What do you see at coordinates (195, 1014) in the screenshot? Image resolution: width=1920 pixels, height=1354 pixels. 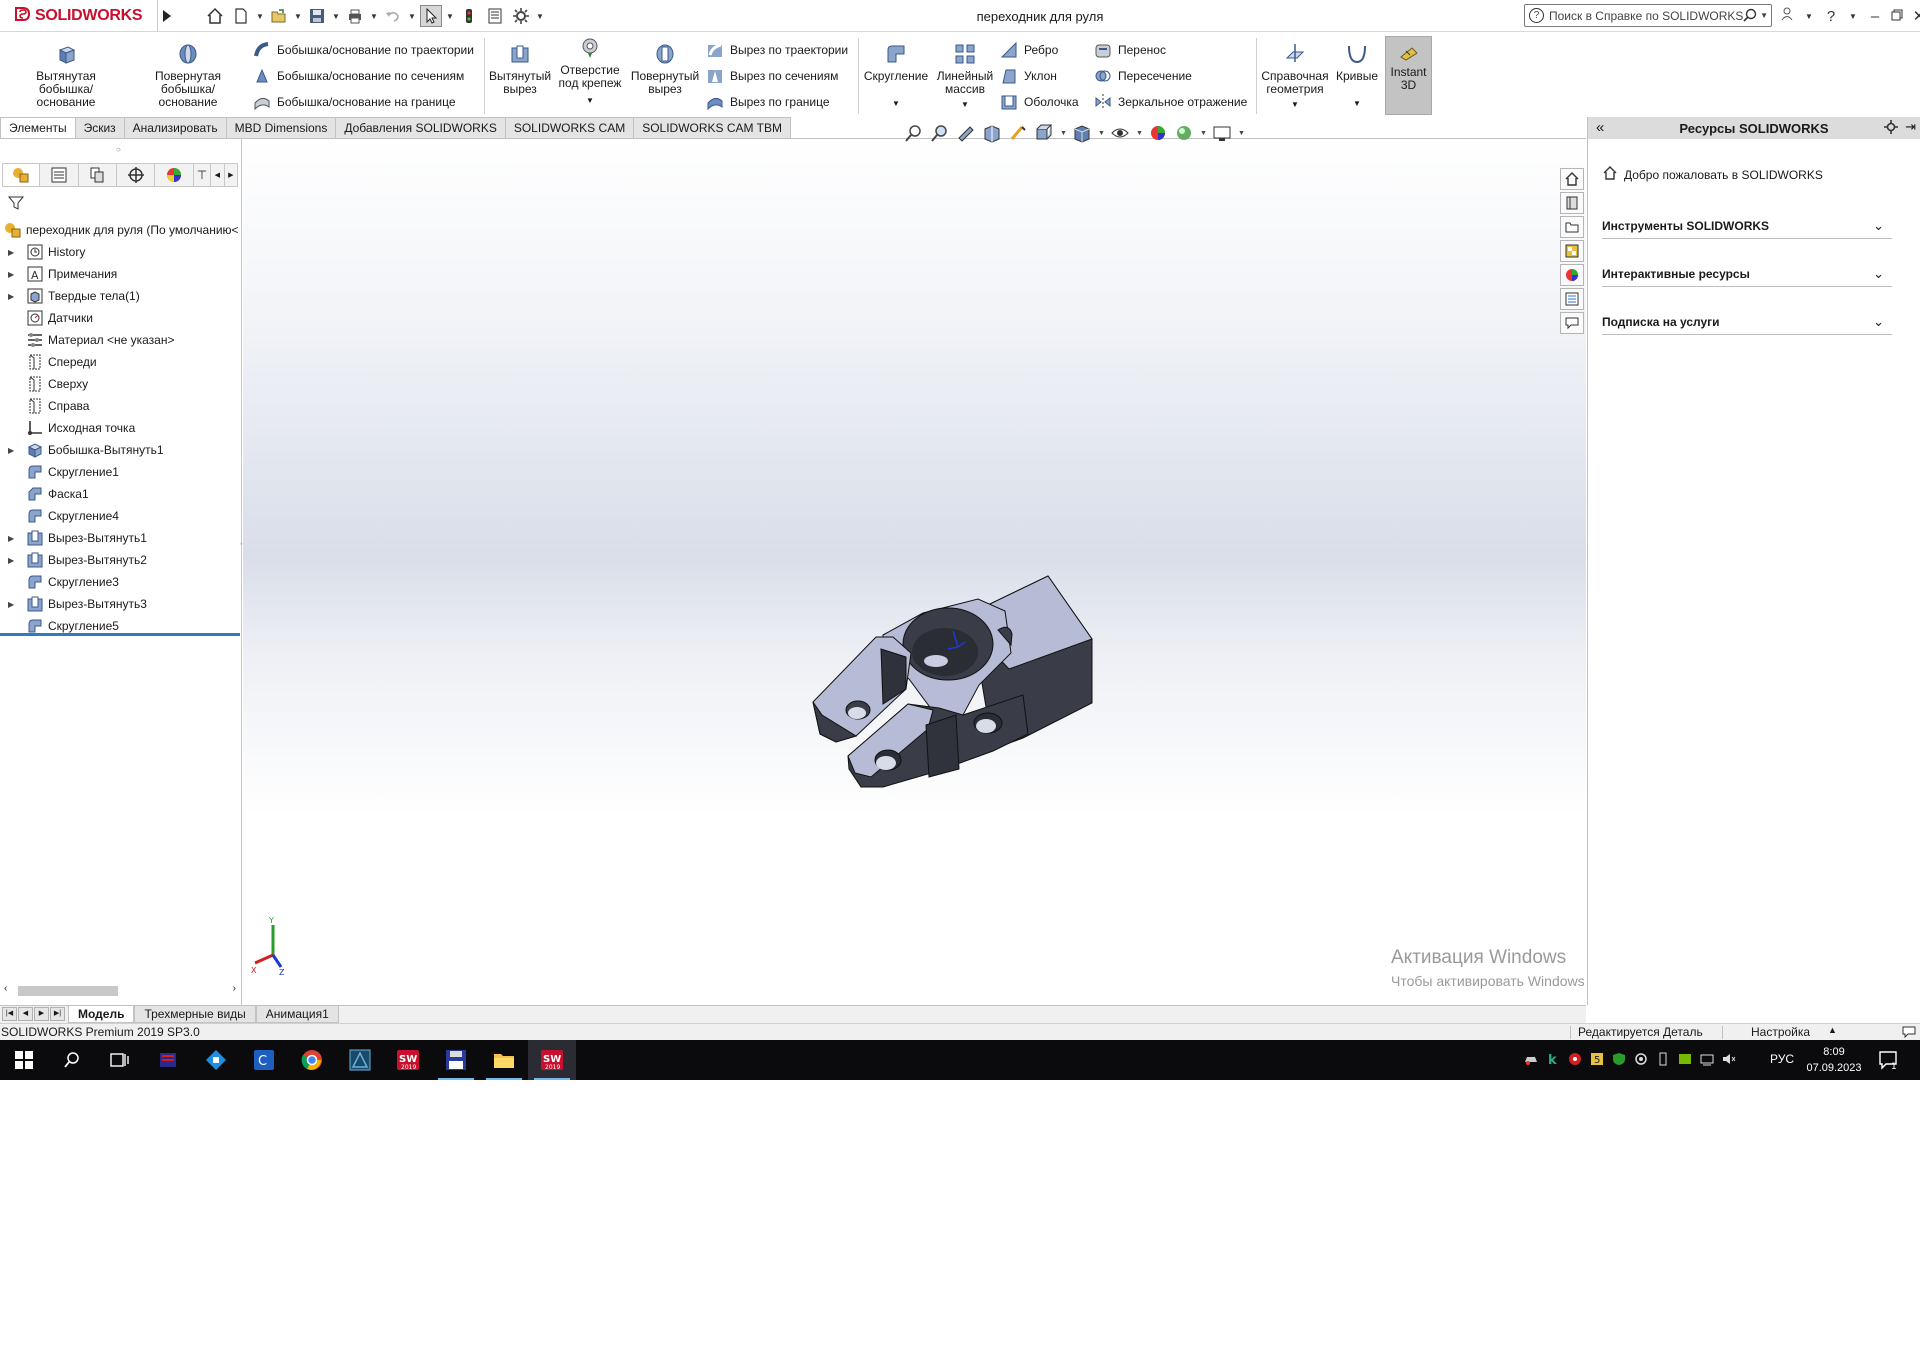 I see `tab-3d-views: Трехмерные виды` at bounding box center [195, 1014].